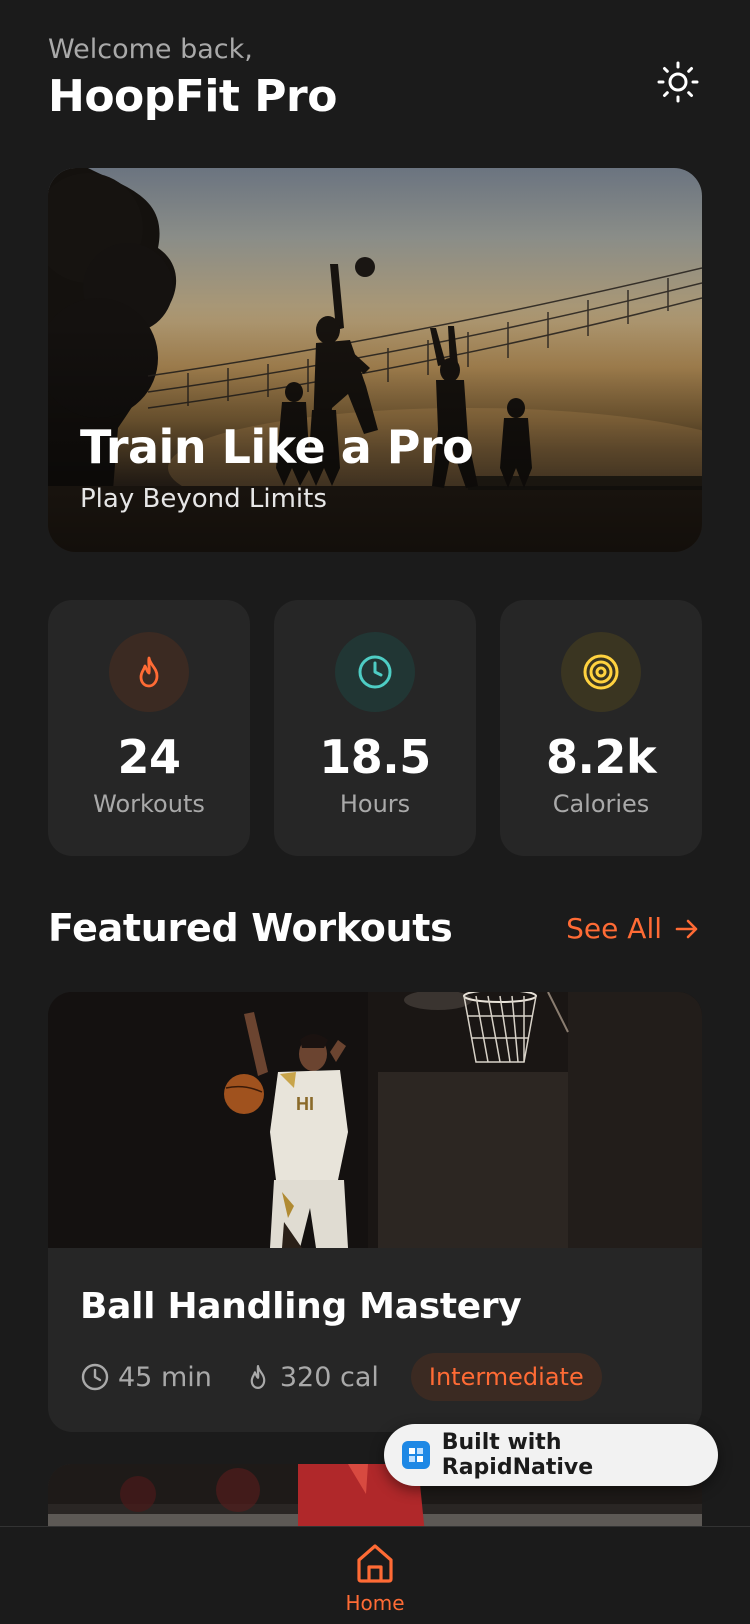  What do you see at coordinates (601, 804) in the screenshot?
I see `stat-label: Calories` at bounding box center [601, 804].